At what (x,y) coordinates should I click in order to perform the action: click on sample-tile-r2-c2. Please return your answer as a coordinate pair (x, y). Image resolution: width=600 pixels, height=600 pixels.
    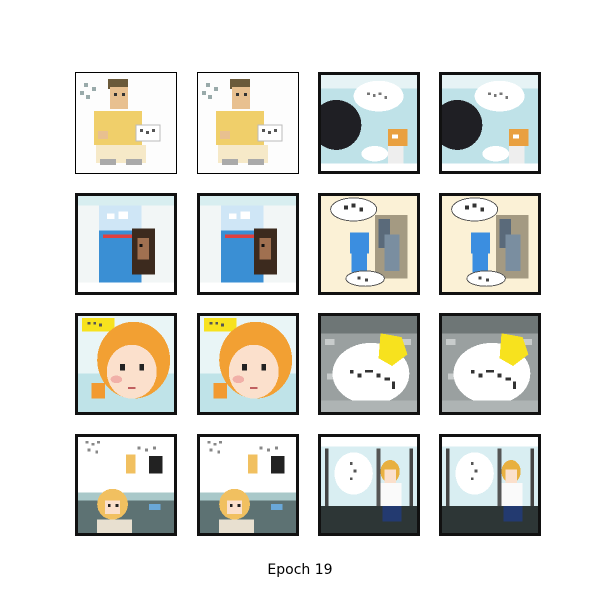
    Looking at the image, I should click on (369, 364).